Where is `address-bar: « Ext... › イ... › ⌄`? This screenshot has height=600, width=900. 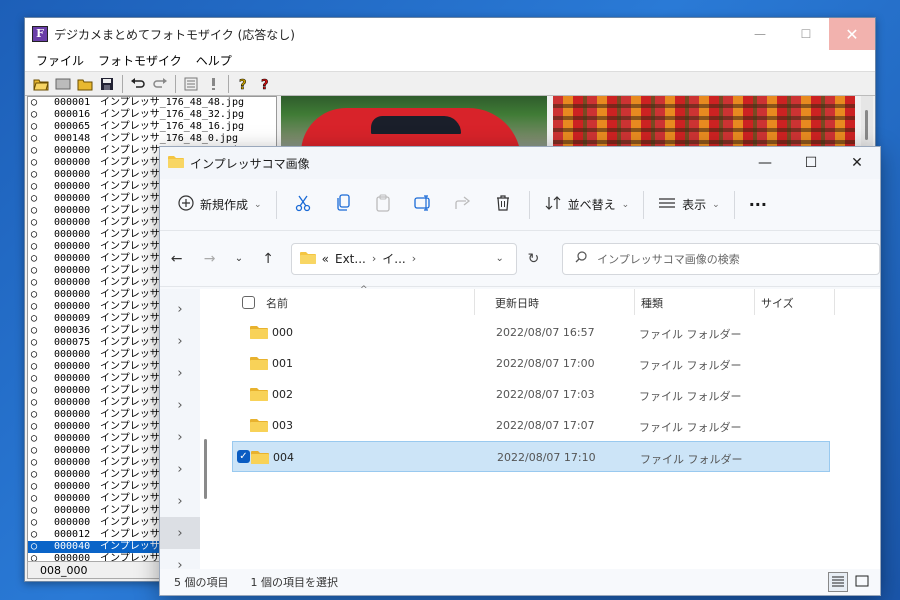
address-bar: « Ext... › イ... › ⌄ is located at coordinates (403, 258).